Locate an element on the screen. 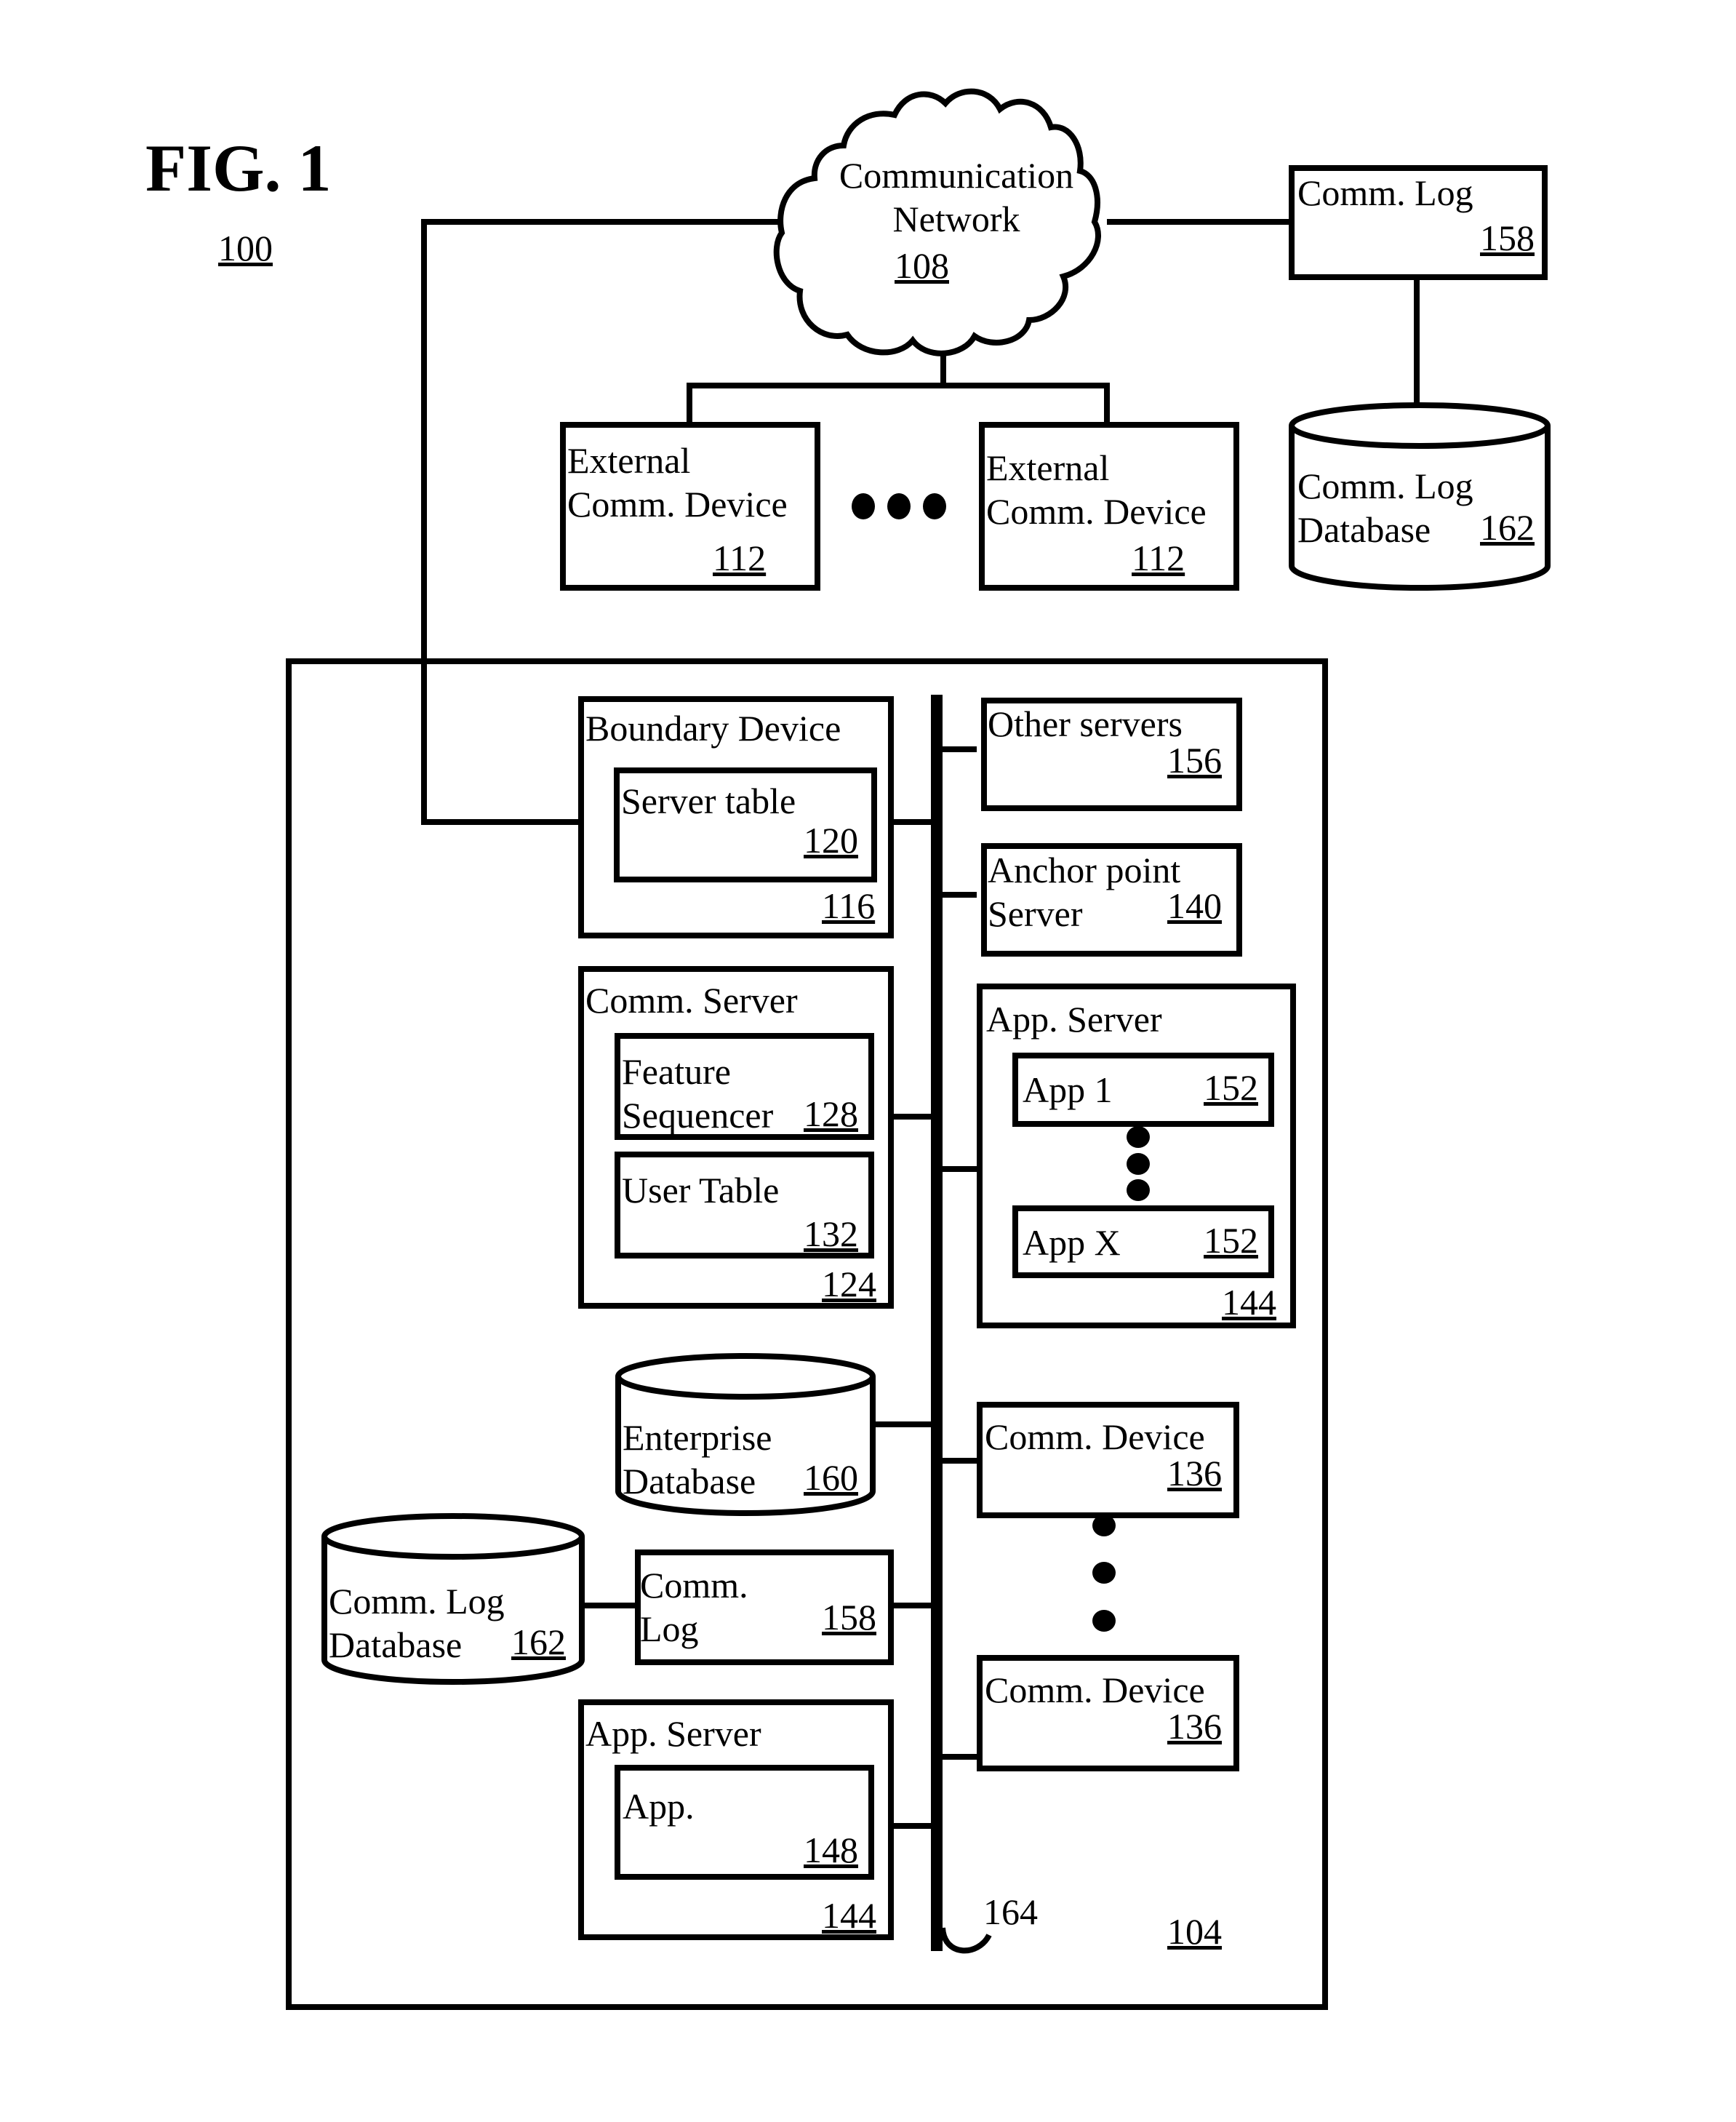 This screenshot has width=1736, height=2122. external-comm-device-2: External Comm. Device 112 is located at coordinates (1109, 506).